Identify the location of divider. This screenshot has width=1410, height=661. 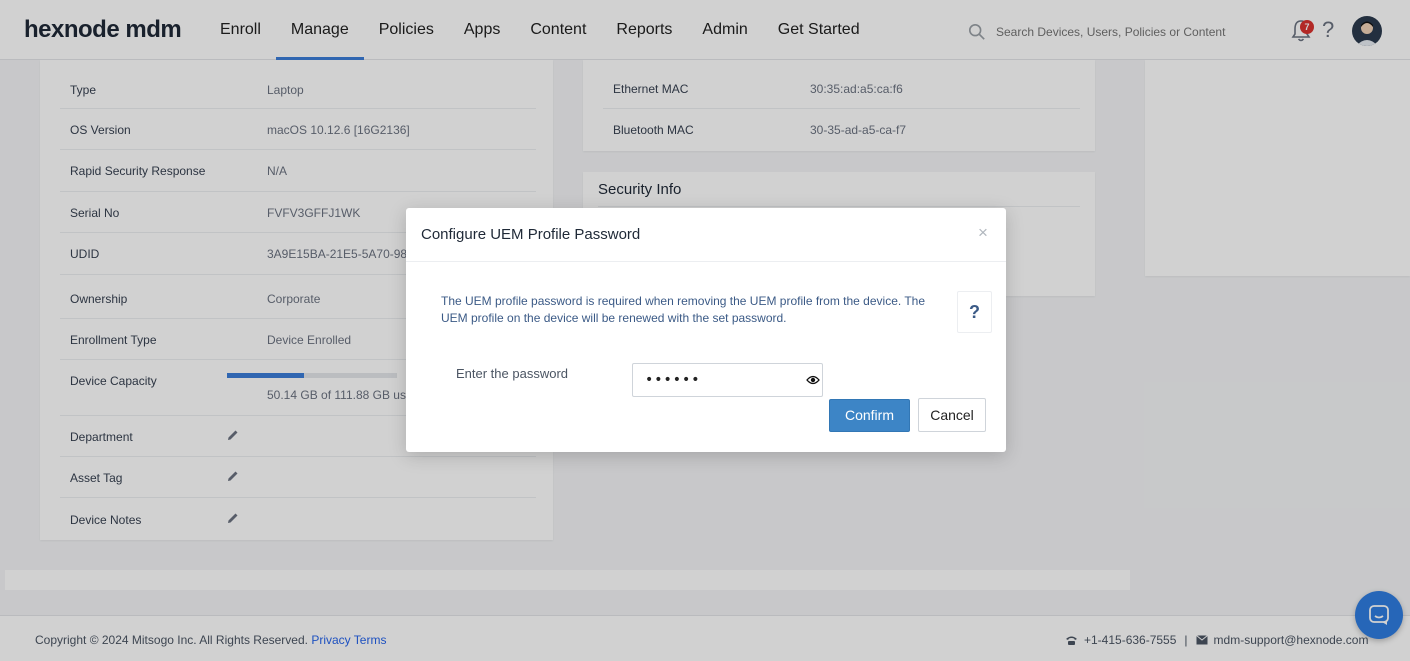
(706, 261).